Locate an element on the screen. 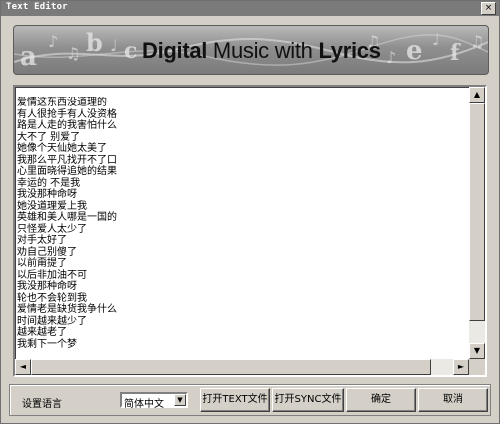 Image resolution: width=500 pixels, height=424 pixels. lyric-line: 我剩下一个梦 is located at coordinates (47, 344).